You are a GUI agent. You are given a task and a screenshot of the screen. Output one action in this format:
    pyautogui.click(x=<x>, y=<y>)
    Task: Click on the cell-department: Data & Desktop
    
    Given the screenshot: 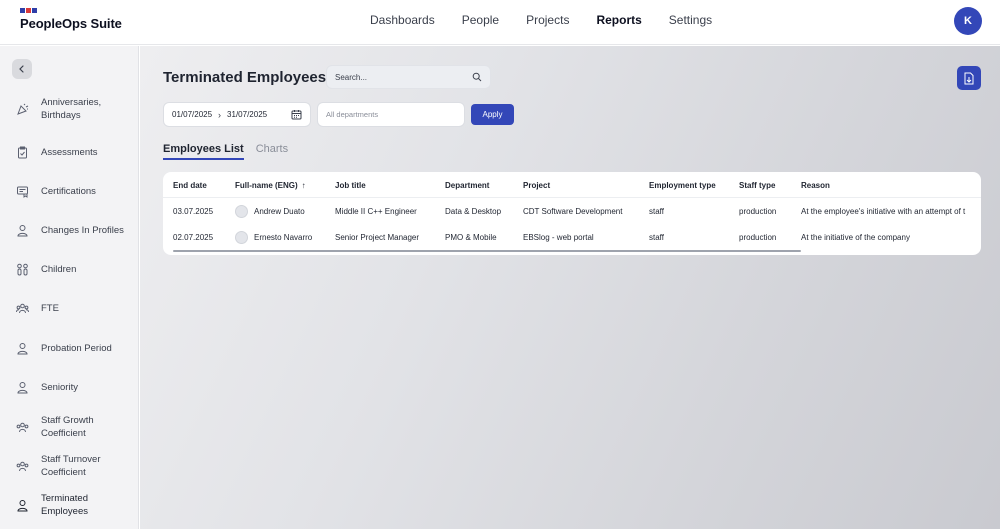 What is the action you would take?
    pyautogui.click(x=473, y=211)
    